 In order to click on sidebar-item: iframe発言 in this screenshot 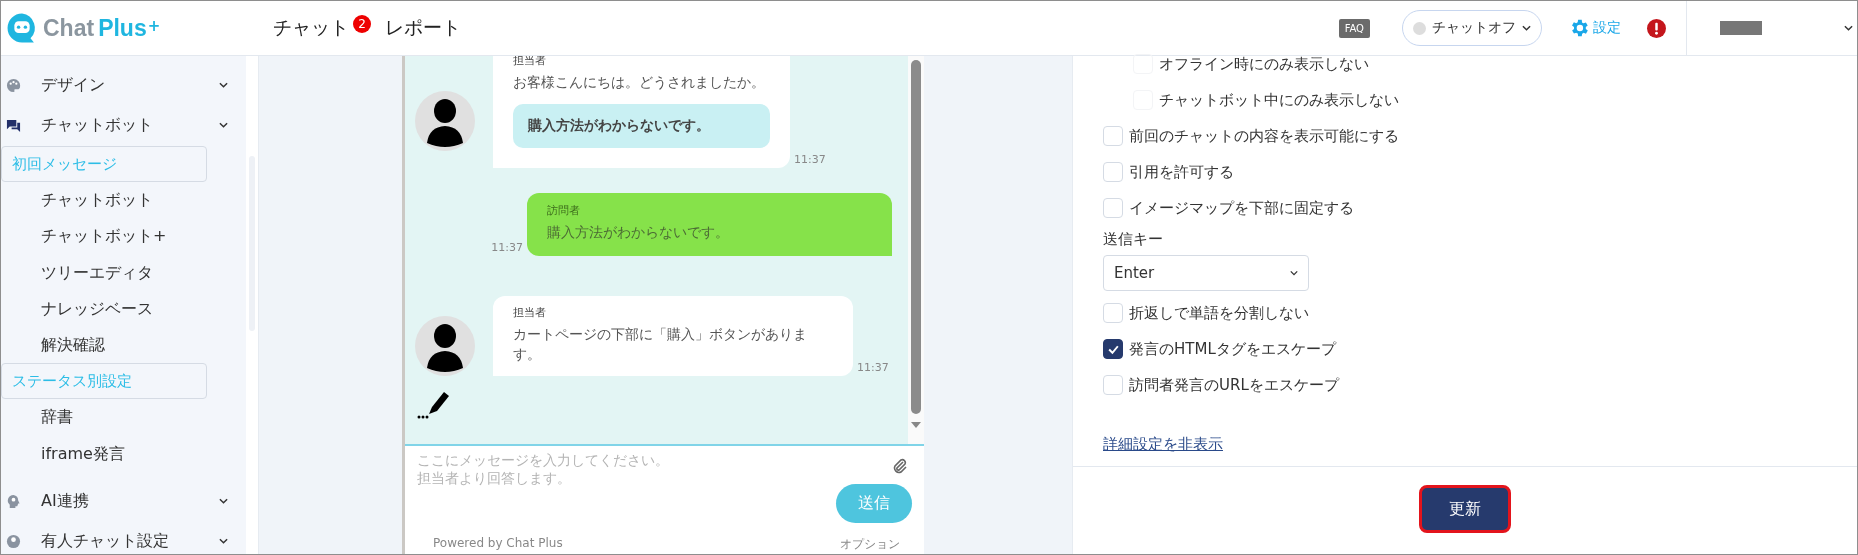, I will do `click(123, 454)`.